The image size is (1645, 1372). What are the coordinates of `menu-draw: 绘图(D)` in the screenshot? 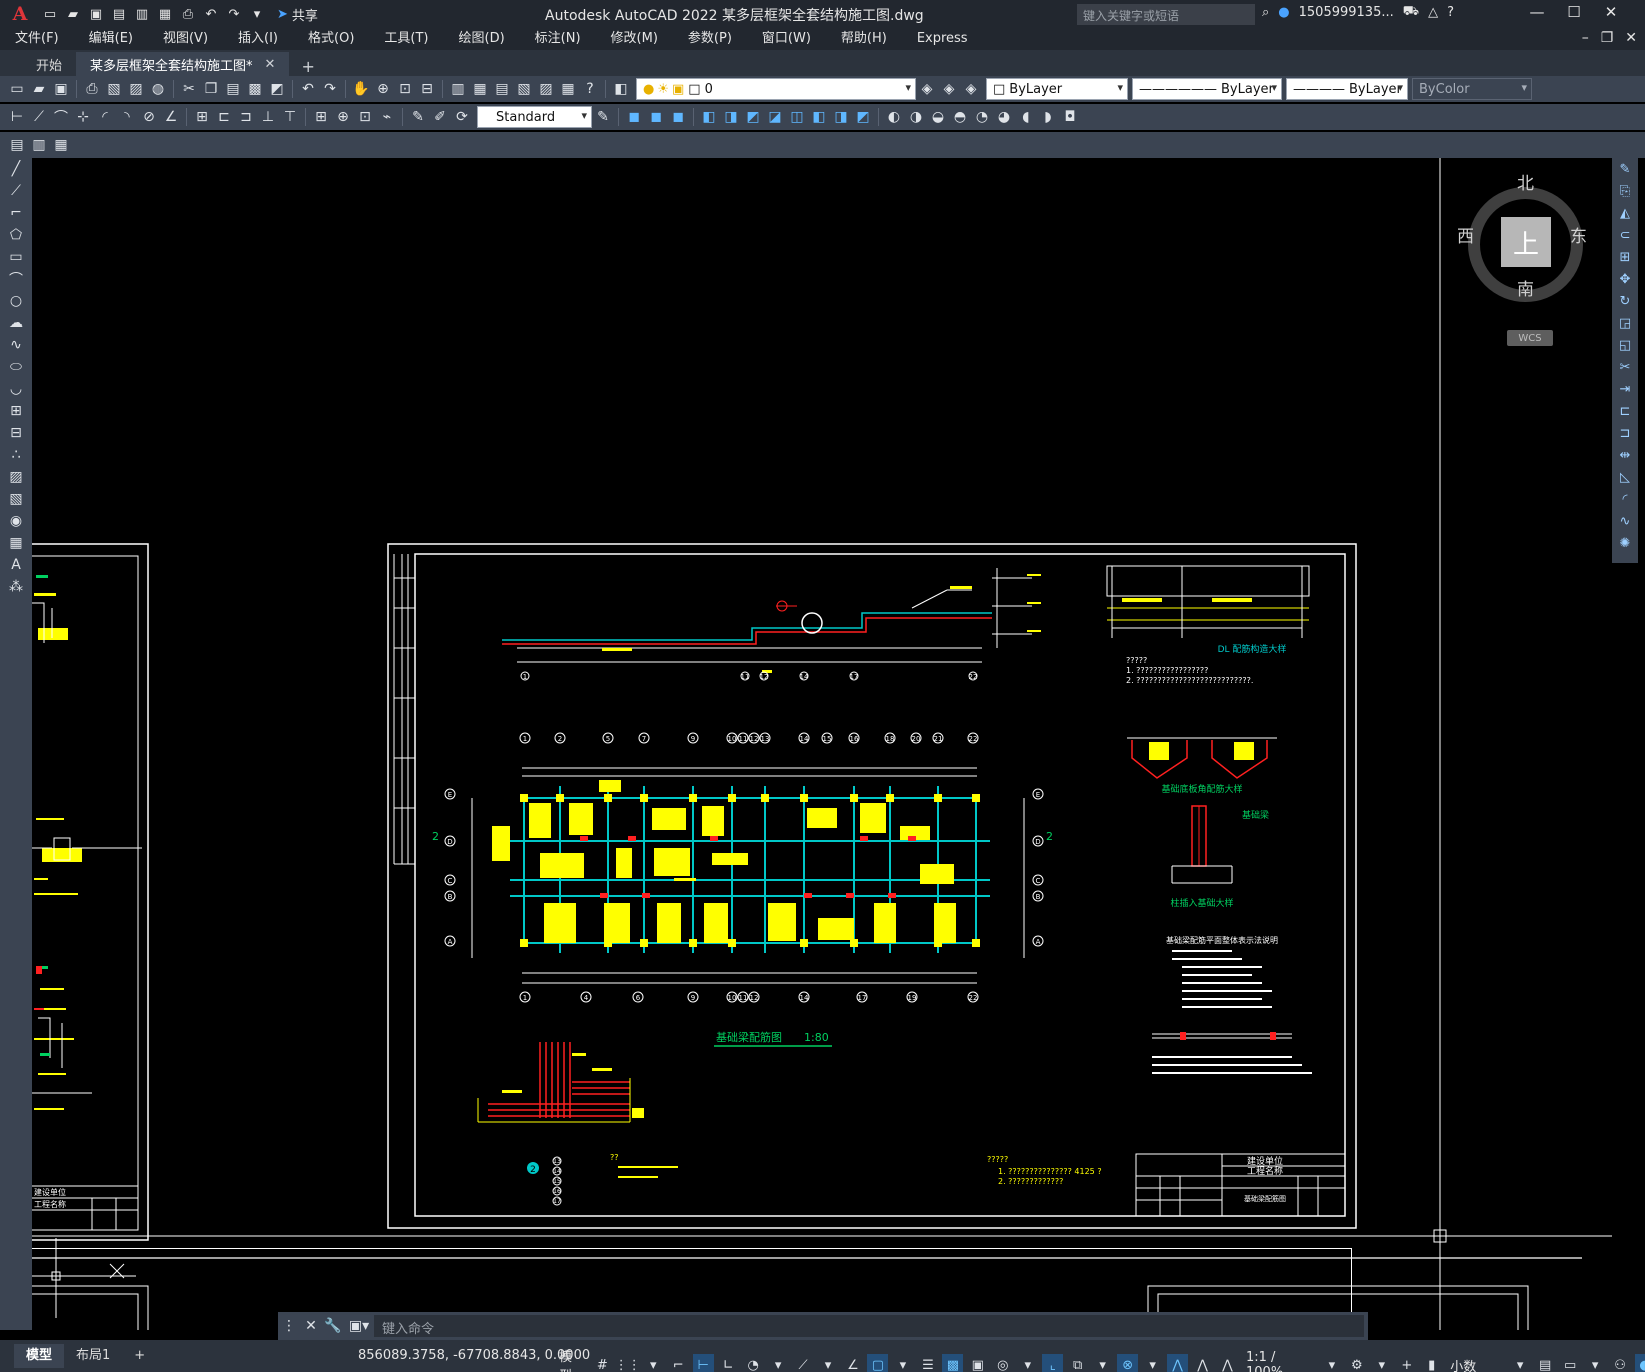 It's located at (482, 39).